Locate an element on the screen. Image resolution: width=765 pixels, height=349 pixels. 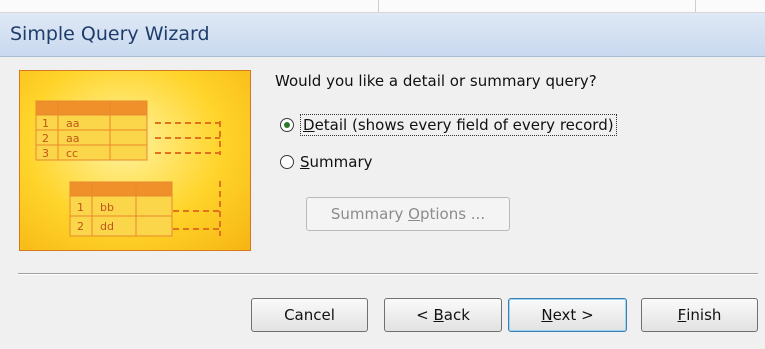
title-bar: Simple Query Wizard is located at coordinates (382, 35).